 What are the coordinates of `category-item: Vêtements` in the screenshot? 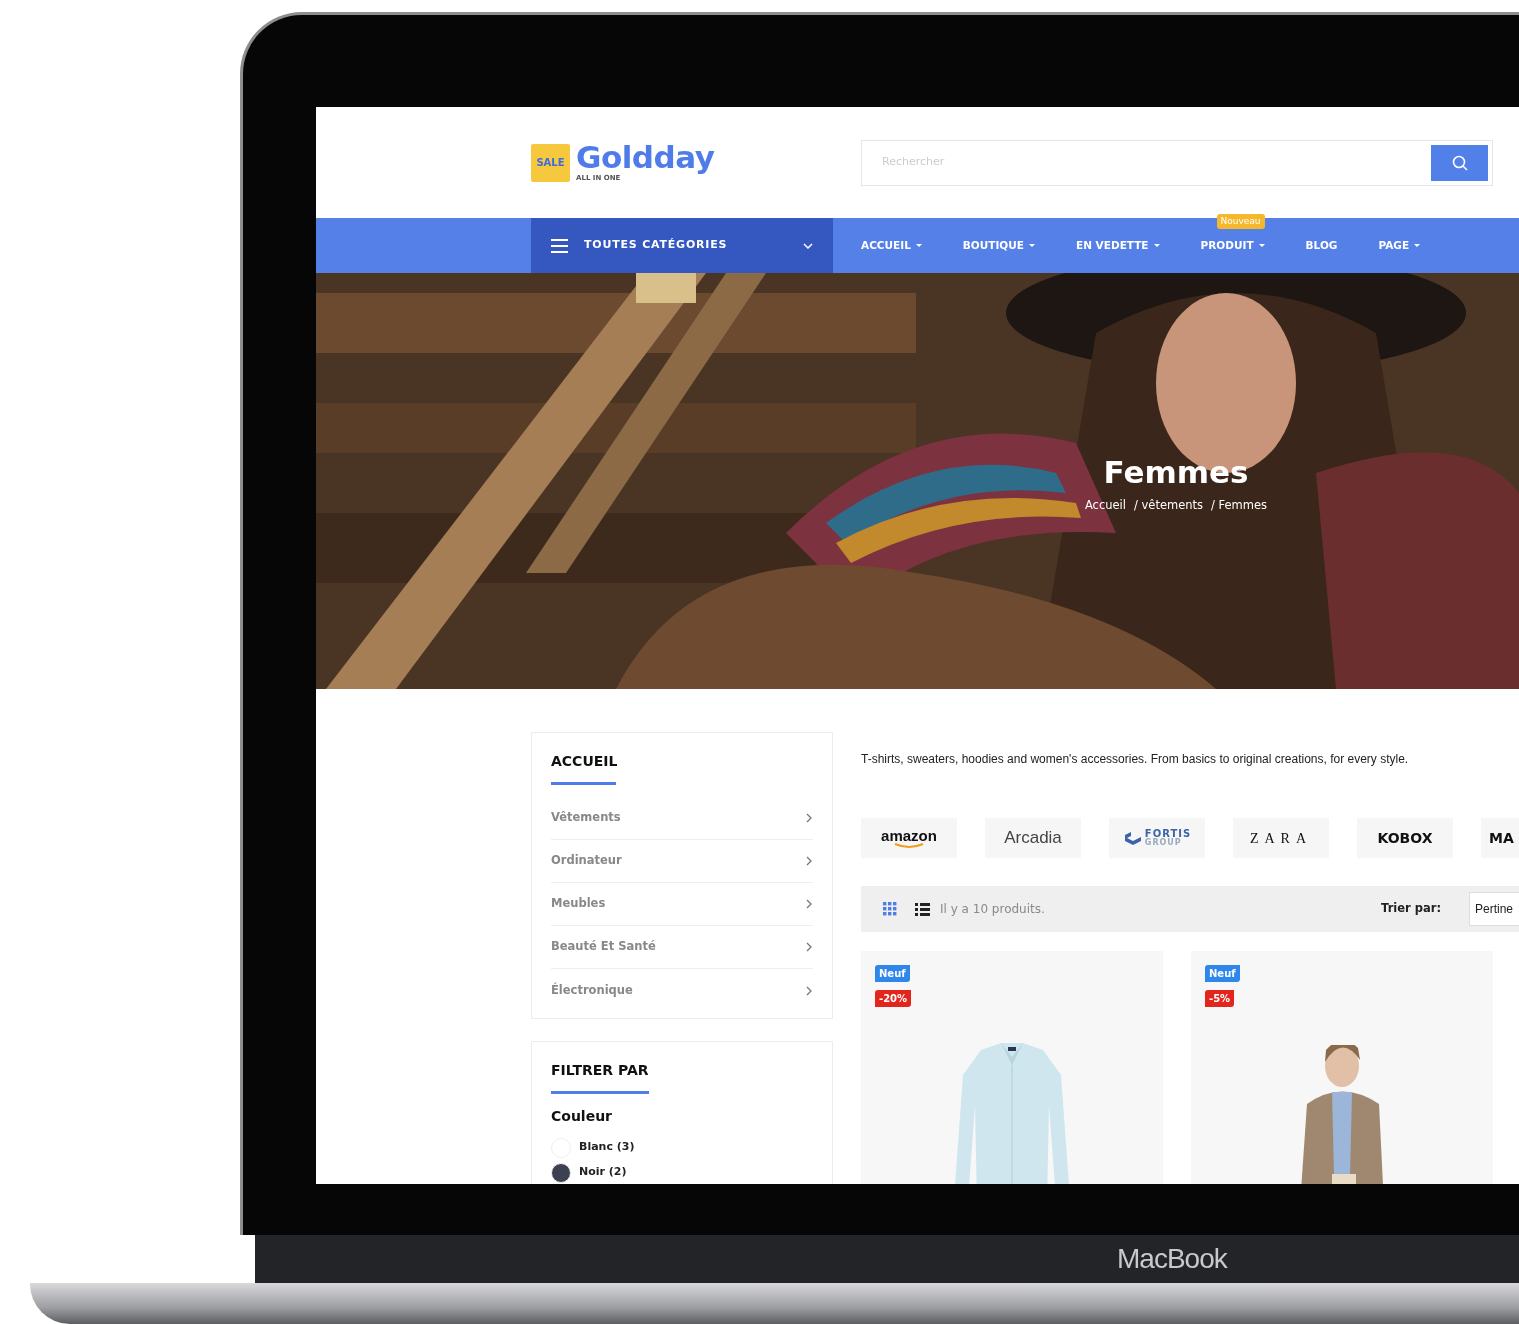 It's located at (682, 818).